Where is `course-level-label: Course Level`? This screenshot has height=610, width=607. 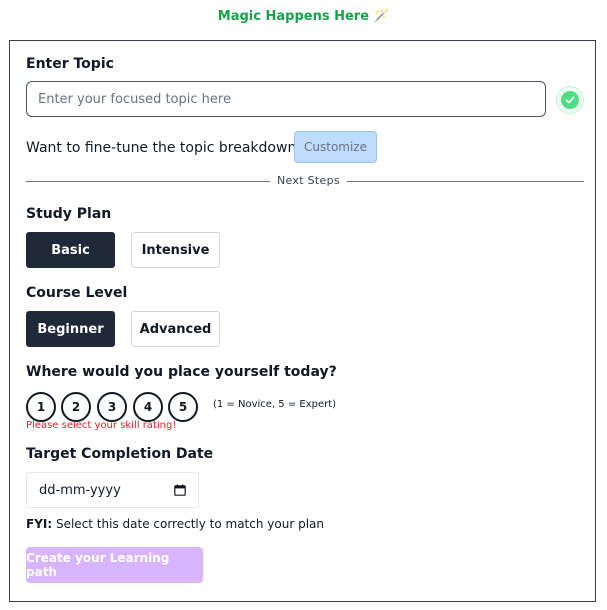
course-level-label: Course Level is located at coordinates (77, 293).